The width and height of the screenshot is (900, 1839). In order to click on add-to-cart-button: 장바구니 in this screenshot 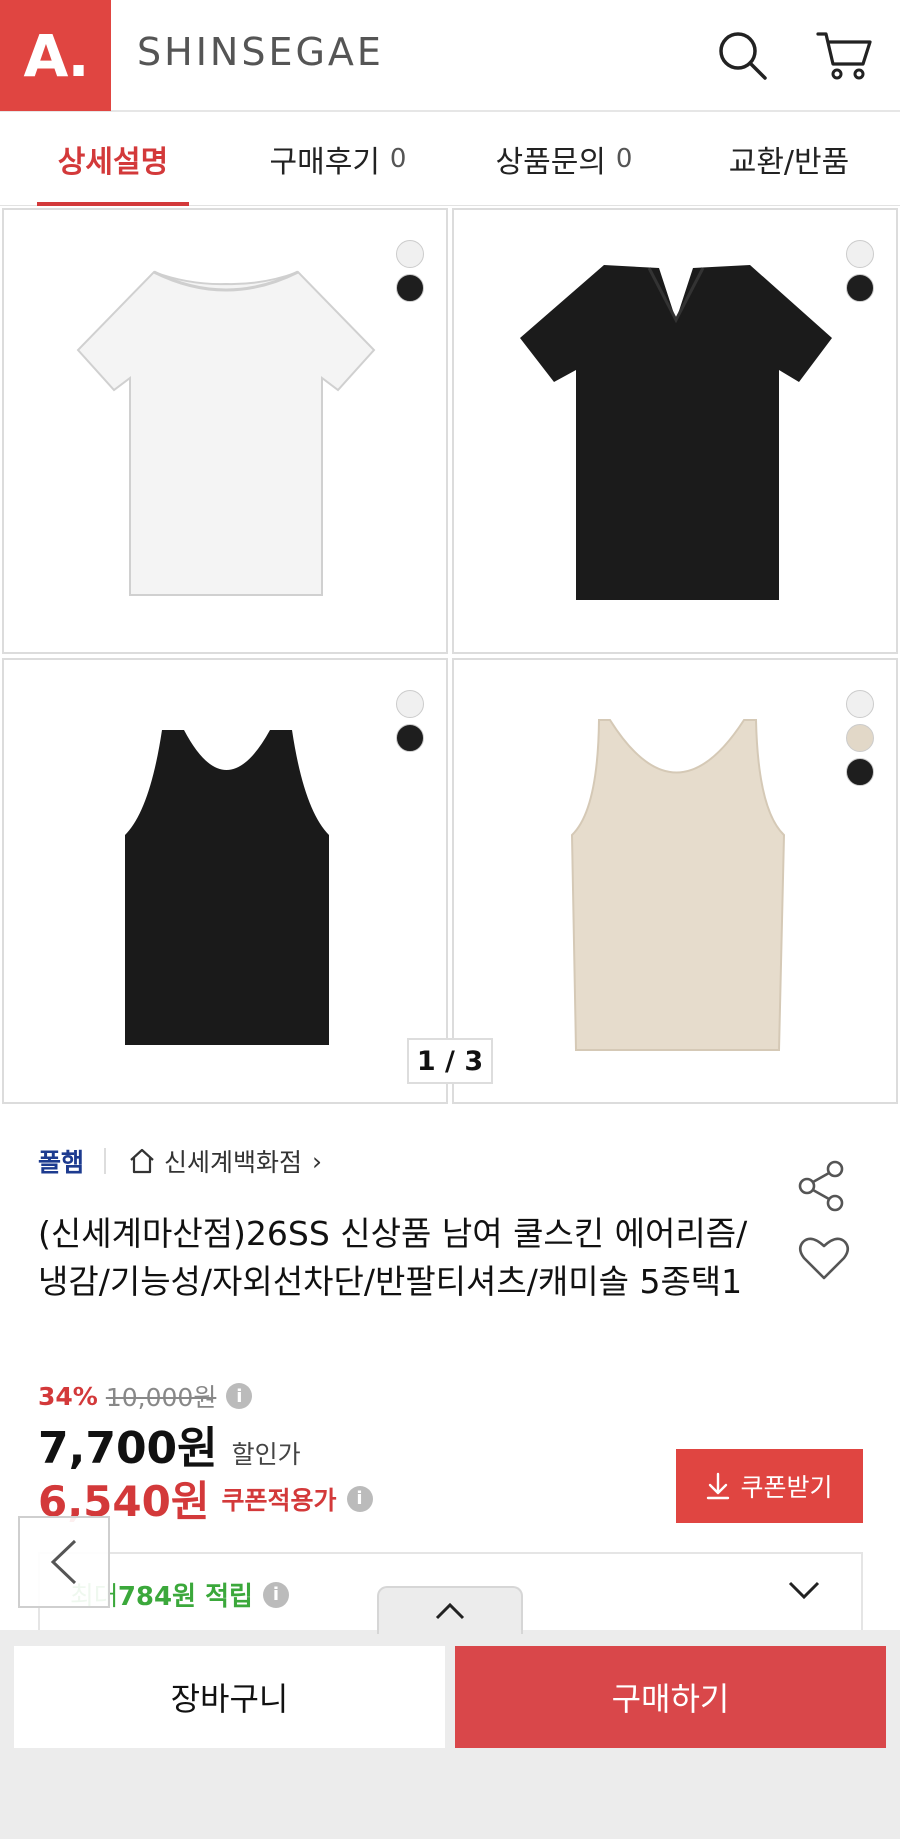, I will do `click(229, 1697)`.